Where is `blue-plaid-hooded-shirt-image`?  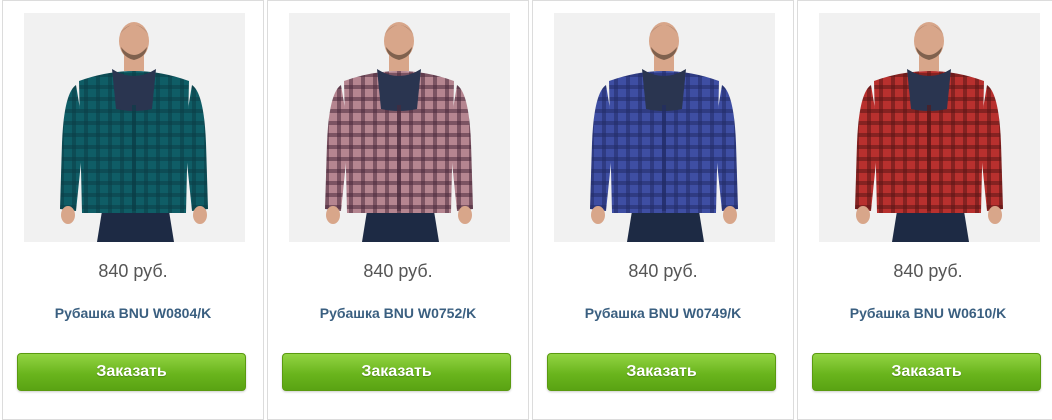
blue-plaid-hooded-shirt-image is located at coordinates (664, 127).